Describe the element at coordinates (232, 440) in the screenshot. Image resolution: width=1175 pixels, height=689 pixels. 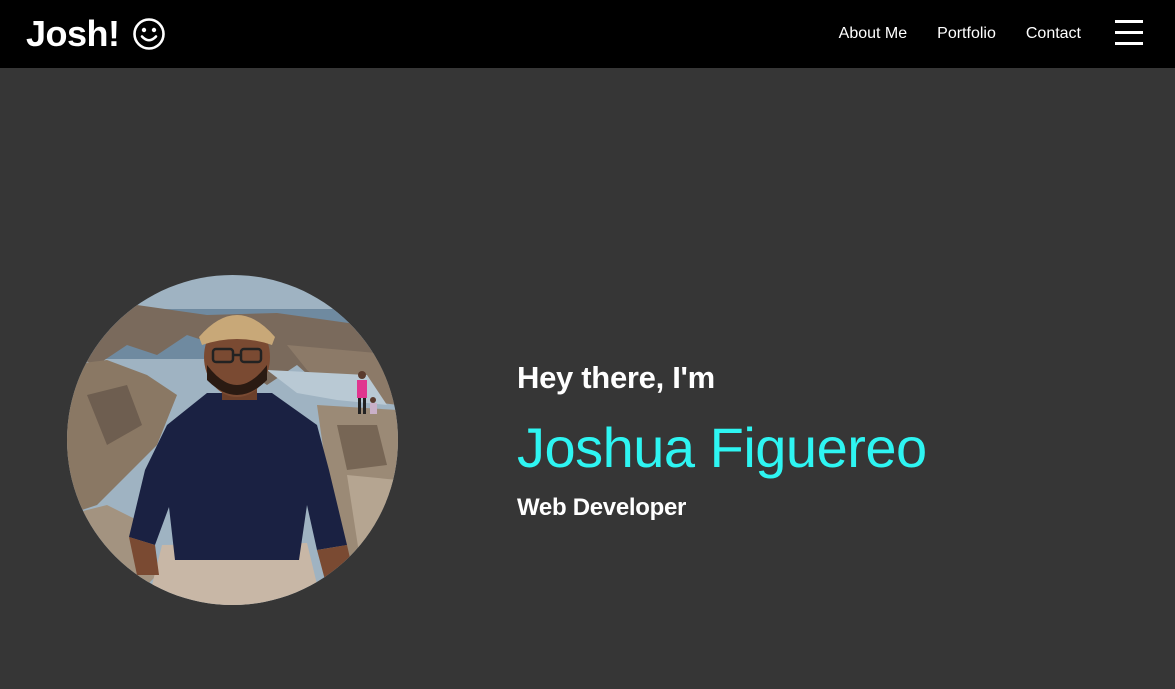
I see `profile-photo` at that location.